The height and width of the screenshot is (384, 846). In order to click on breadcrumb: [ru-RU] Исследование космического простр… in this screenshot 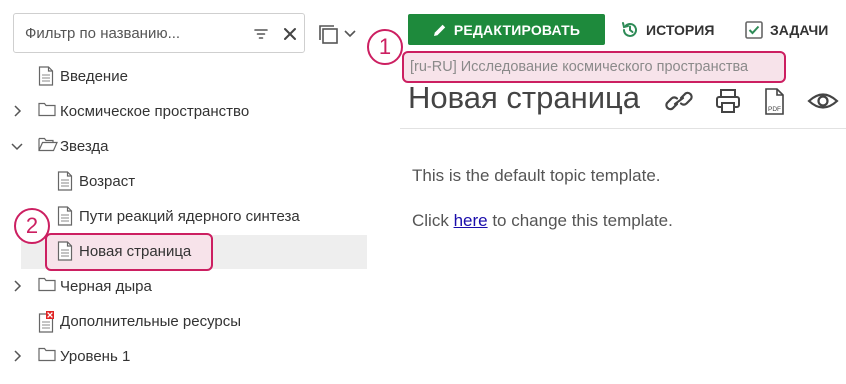, I will do `click(594, 67)`.